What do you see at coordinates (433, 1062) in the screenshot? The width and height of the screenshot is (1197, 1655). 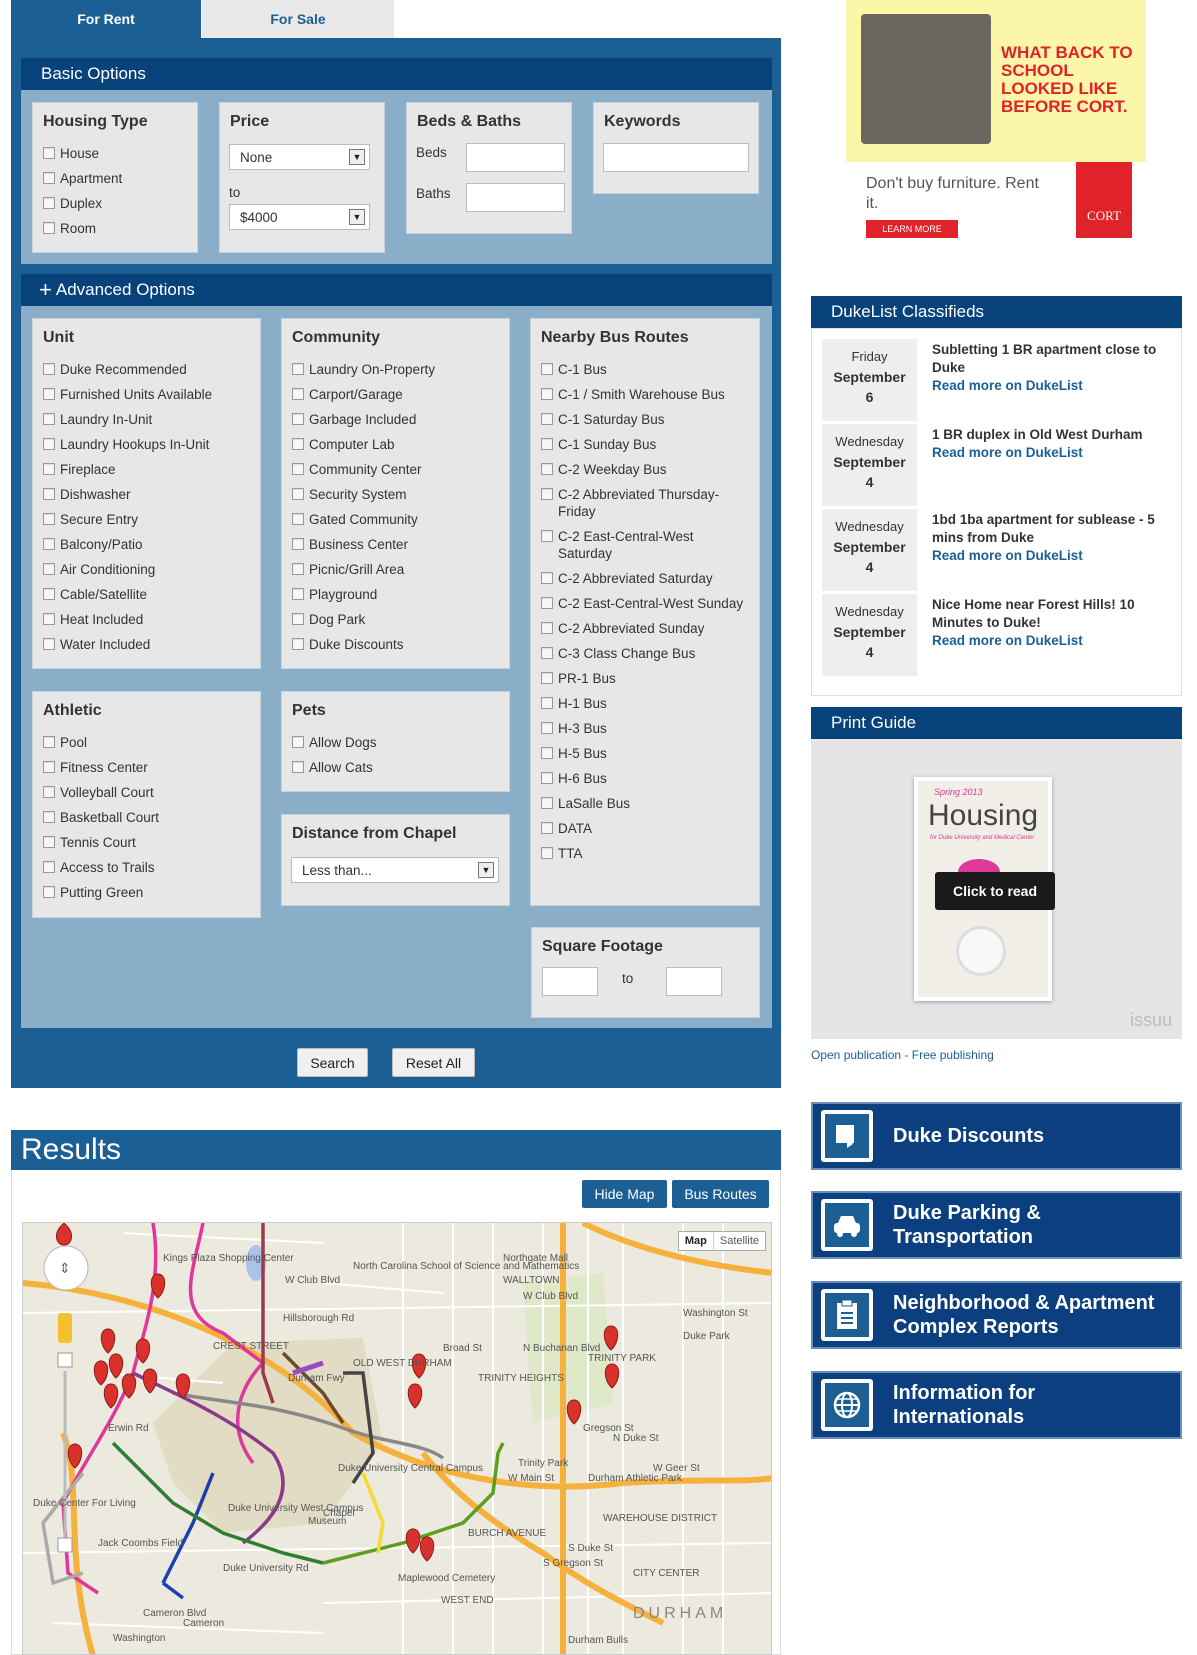 I see `reset-all-button: Reset All` at bounding box center [433, 1062].